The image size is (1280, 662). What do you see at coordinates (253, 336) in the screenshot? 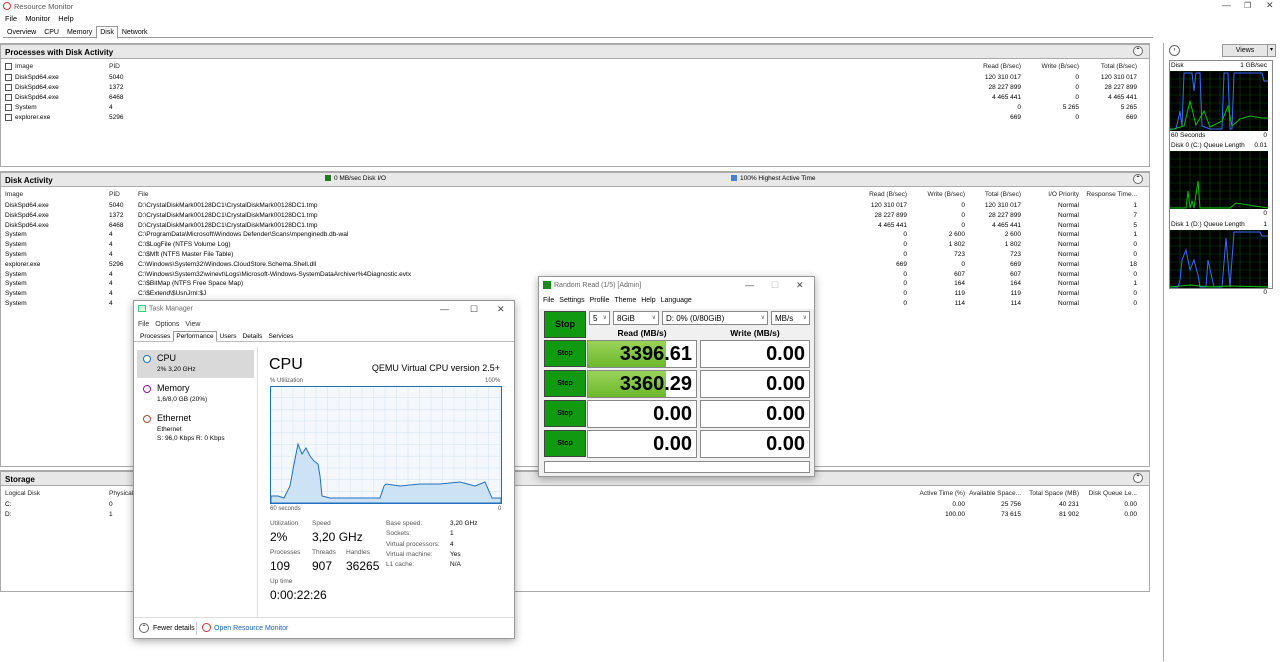
I see `tm-tab-details: Details` at bounding box center [253, 336].